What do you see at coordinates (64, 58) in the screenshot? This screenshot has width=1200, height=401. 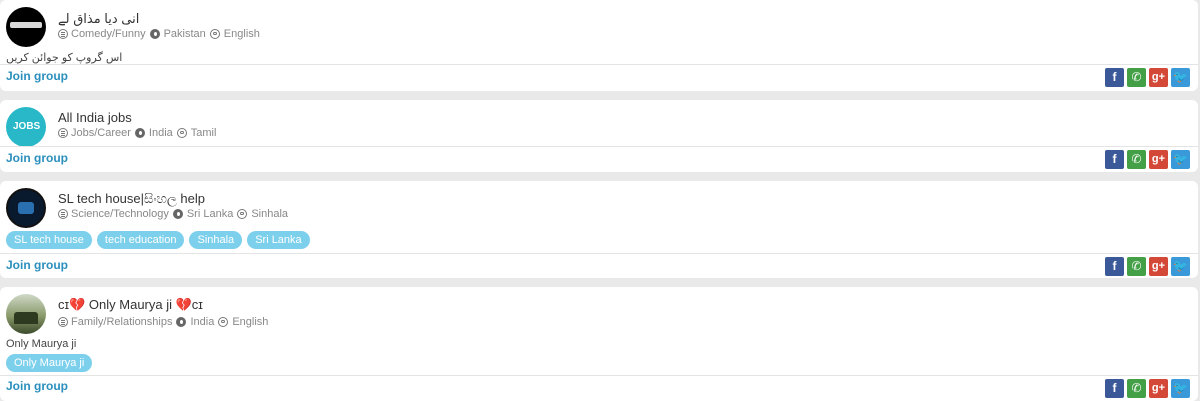 I see `group-description: اس گروپ کو جوائن کریں` at bounding box center [64, 58].